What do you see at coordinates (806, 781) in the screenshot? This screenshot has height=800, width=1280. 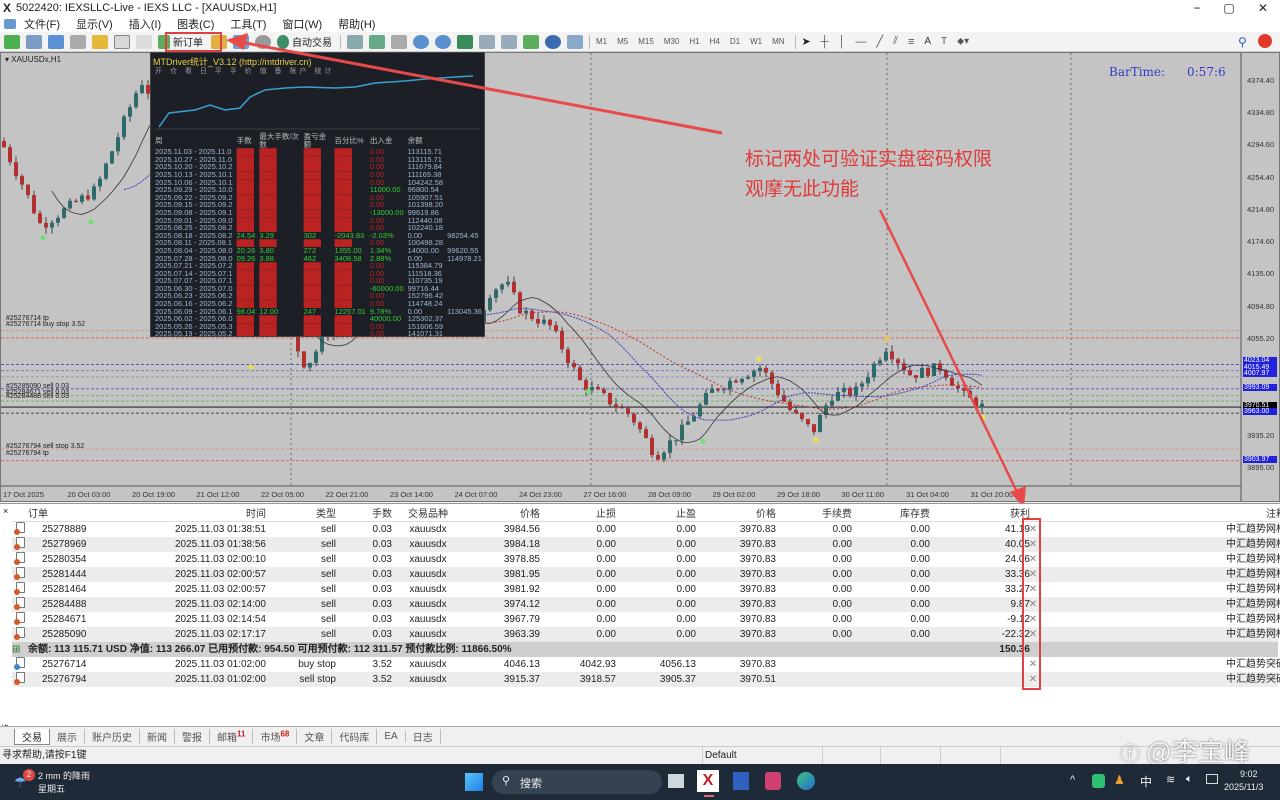 I see `edge-browser-icon` at bounding box center [806, 781].